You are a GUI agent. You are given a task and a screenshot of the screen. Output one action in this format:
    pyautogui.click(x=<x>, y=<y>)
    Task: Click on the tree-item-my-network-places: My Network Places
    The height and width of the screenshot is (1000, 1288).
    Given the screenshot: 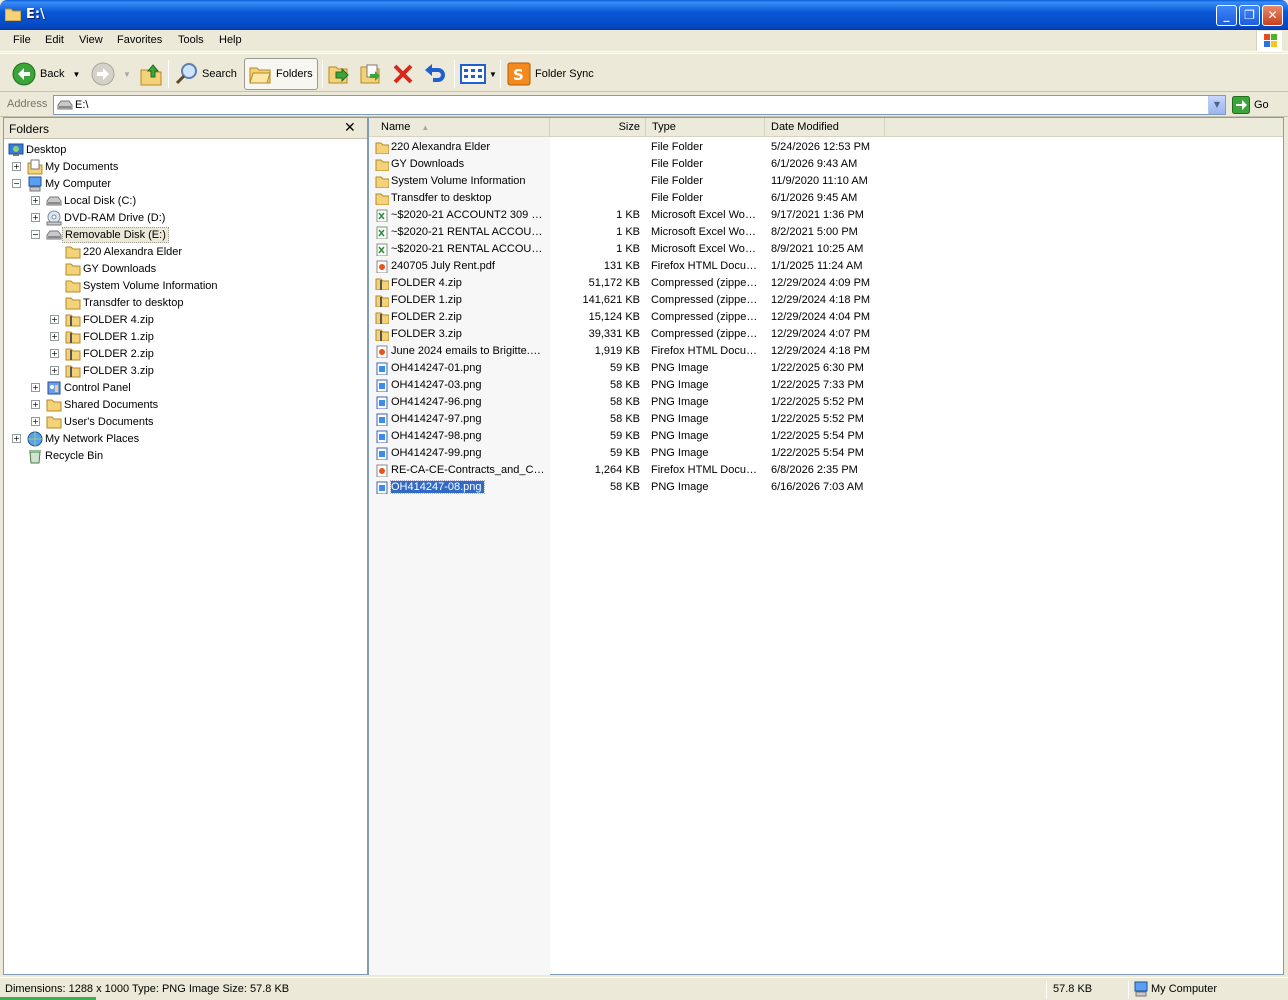 What is the action you would take?
    pyautogui.click(x=84, y=438)
    